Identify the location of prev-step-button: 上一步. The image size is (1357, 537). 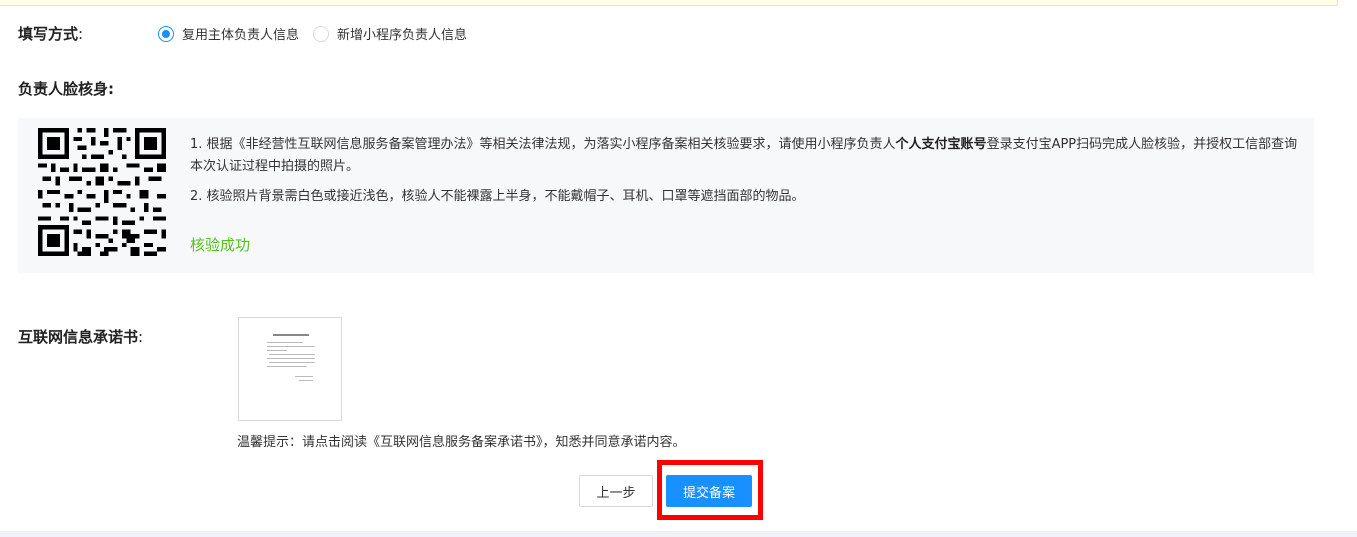
(616, 491).